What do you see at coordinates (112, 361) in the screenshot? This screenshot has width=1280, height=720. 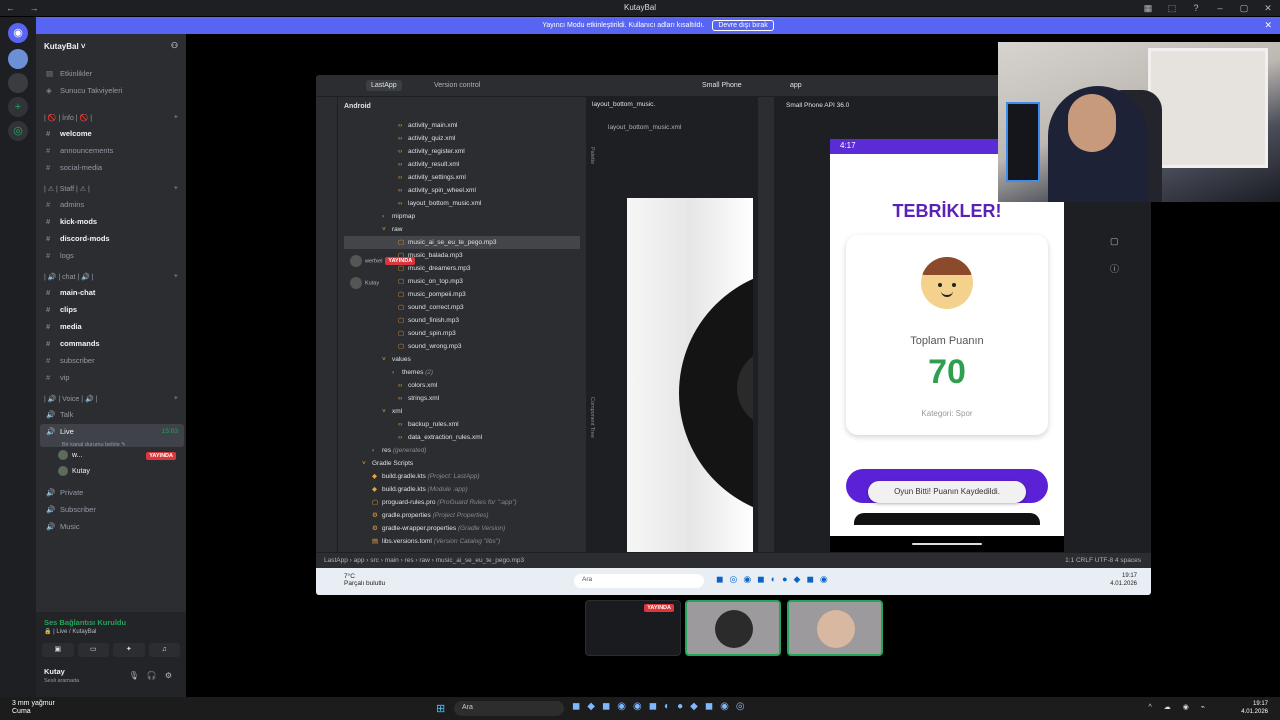 I see `channel-subscriber: # subscriber` at bounding box center [112, 361].